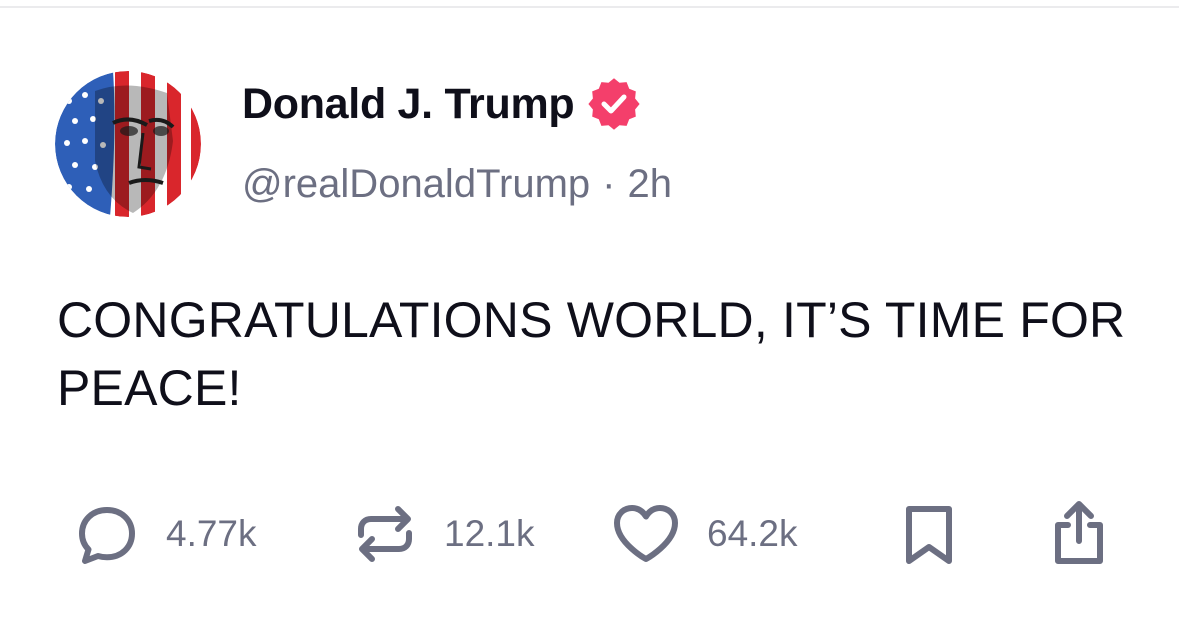 Image resolution: width=1179 pixels, height=632 pixels. Describe the element at coordinates (408, 104) in the screenshot. I see `author-display-name: Donald J. Trump` at that location.